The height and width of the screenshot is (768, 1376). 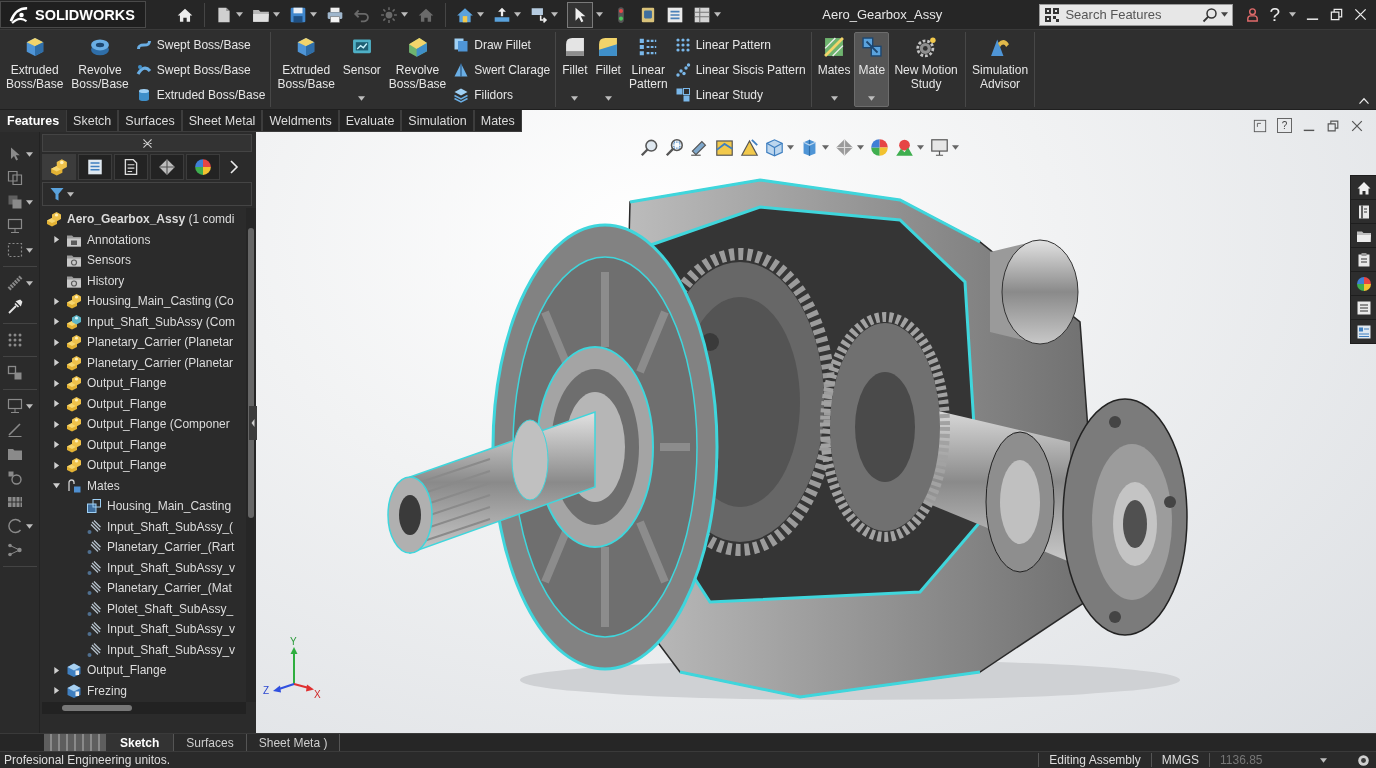 I want to click on copy-icon, so click(x=14, y=178).